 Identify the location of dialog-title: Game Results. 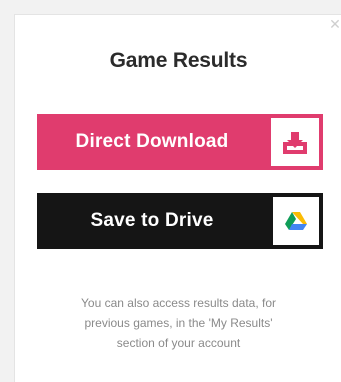
(178, 60).